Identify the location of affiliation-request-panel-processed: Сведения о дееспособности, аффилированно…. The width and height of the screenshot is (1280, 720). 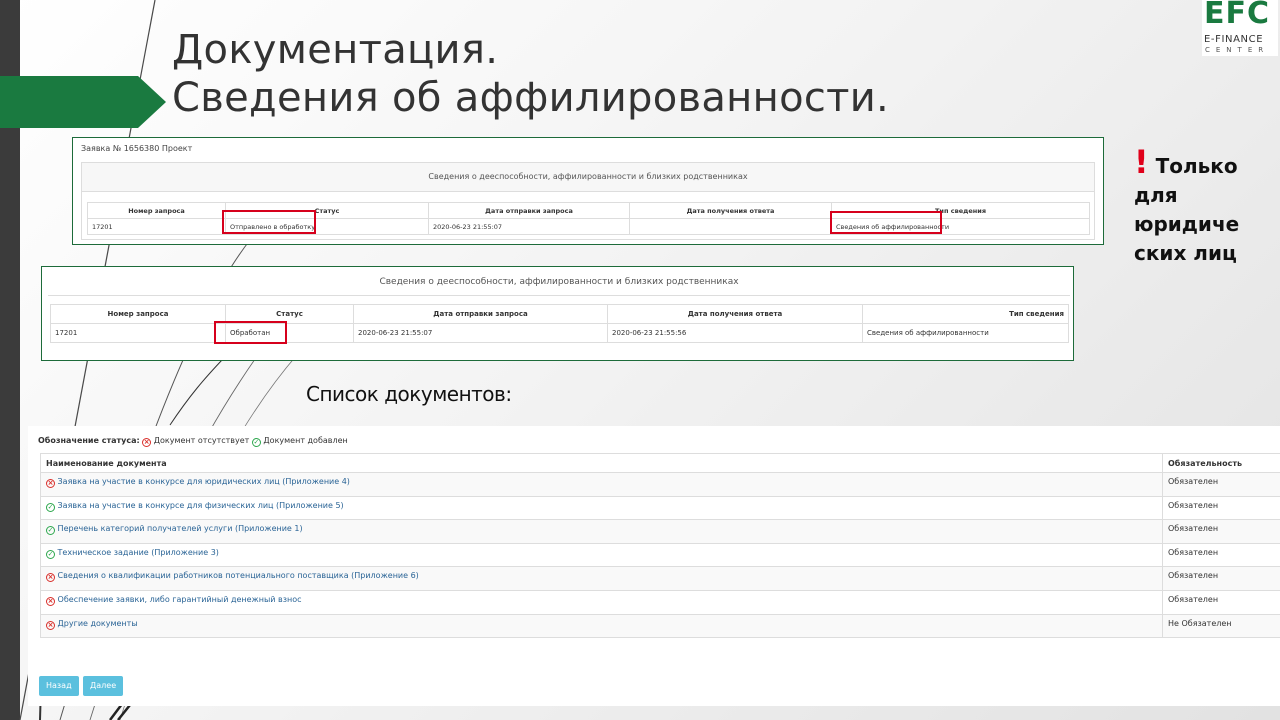
(557, 313).